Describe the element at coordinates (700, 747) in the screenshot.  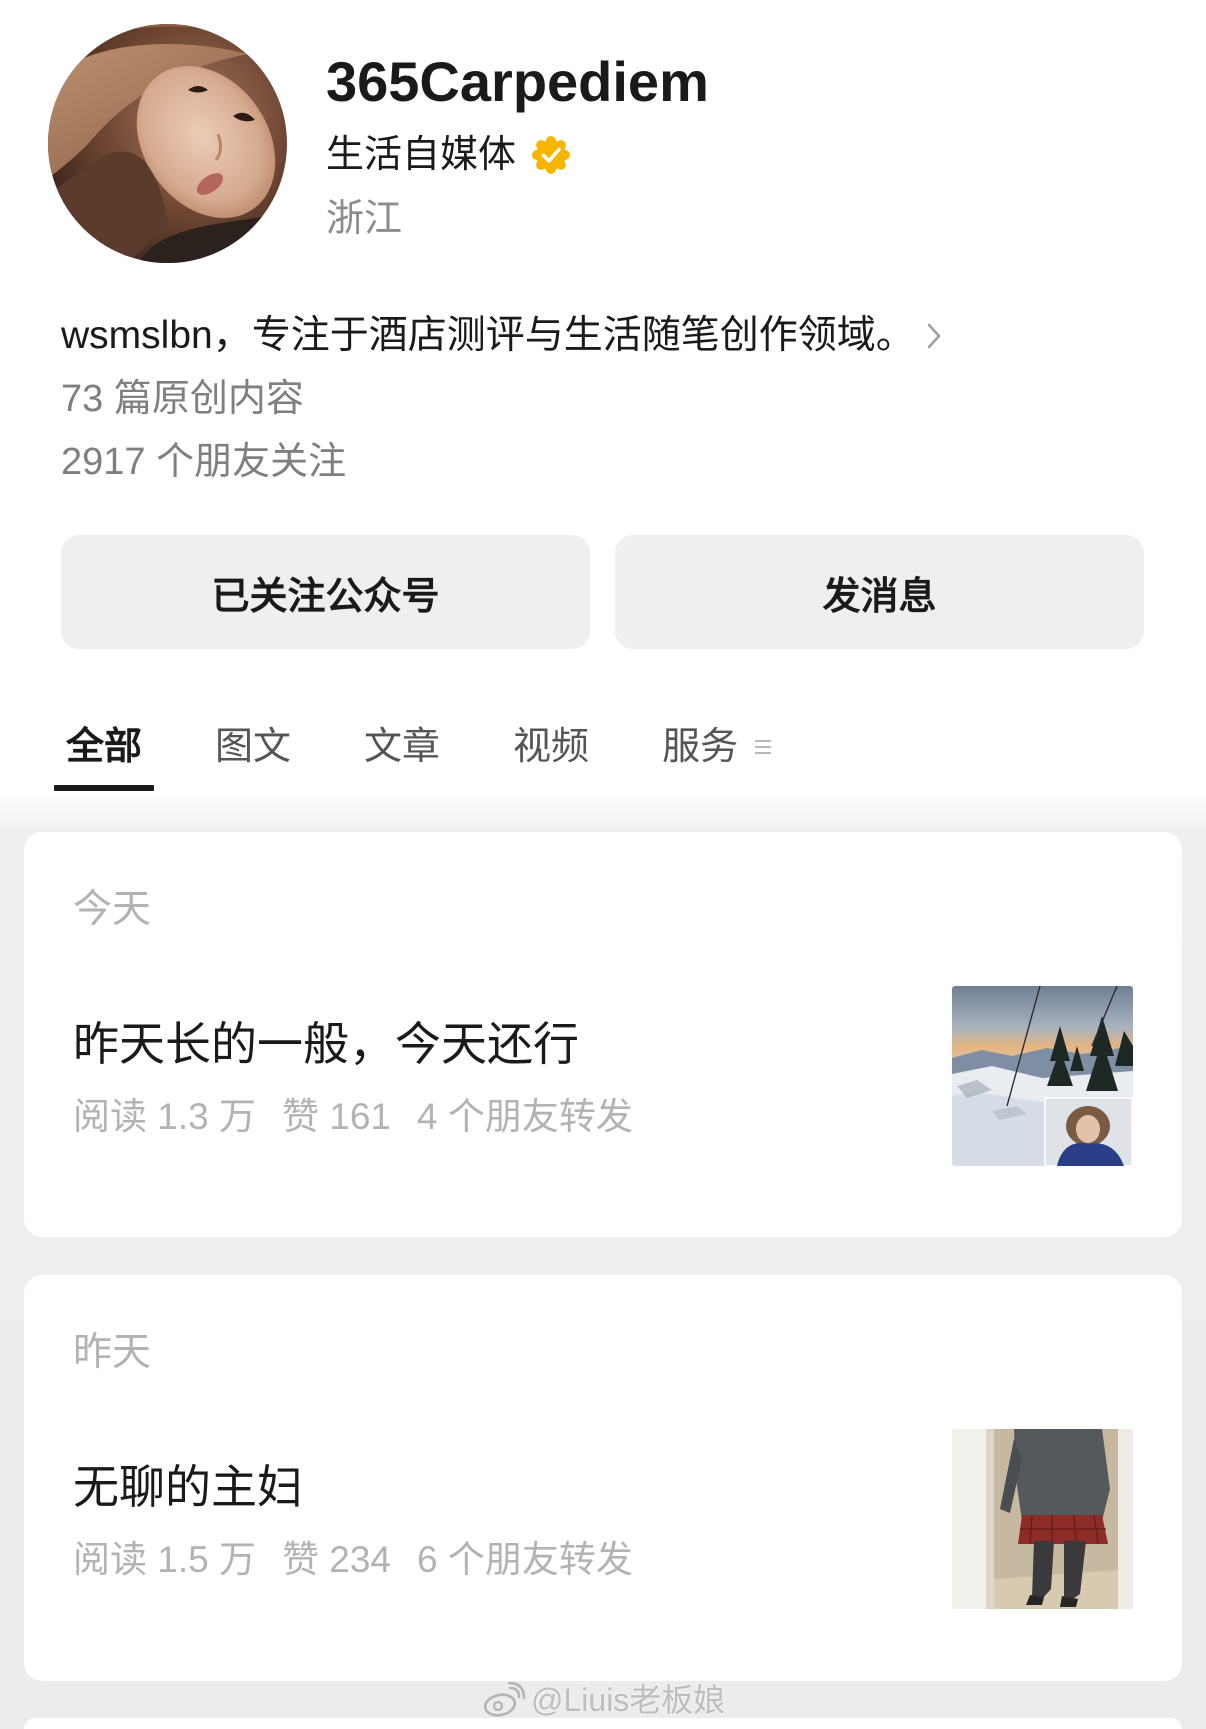
I see `tab-services: 服务` at that location.